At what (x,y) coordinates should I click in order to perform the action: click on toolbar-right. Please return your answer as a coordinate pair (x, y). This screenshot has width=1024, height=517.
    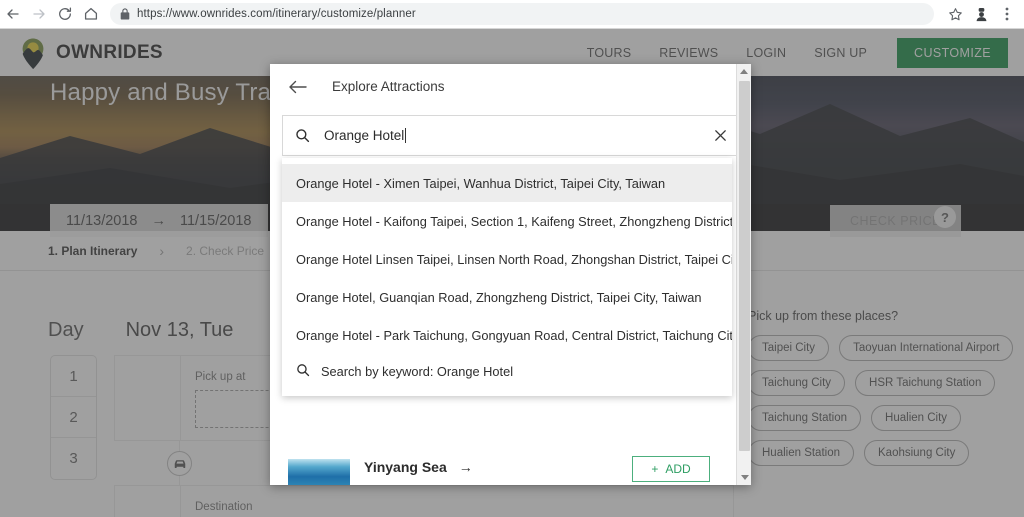
    Looking at the image, I should click on (983, 14).